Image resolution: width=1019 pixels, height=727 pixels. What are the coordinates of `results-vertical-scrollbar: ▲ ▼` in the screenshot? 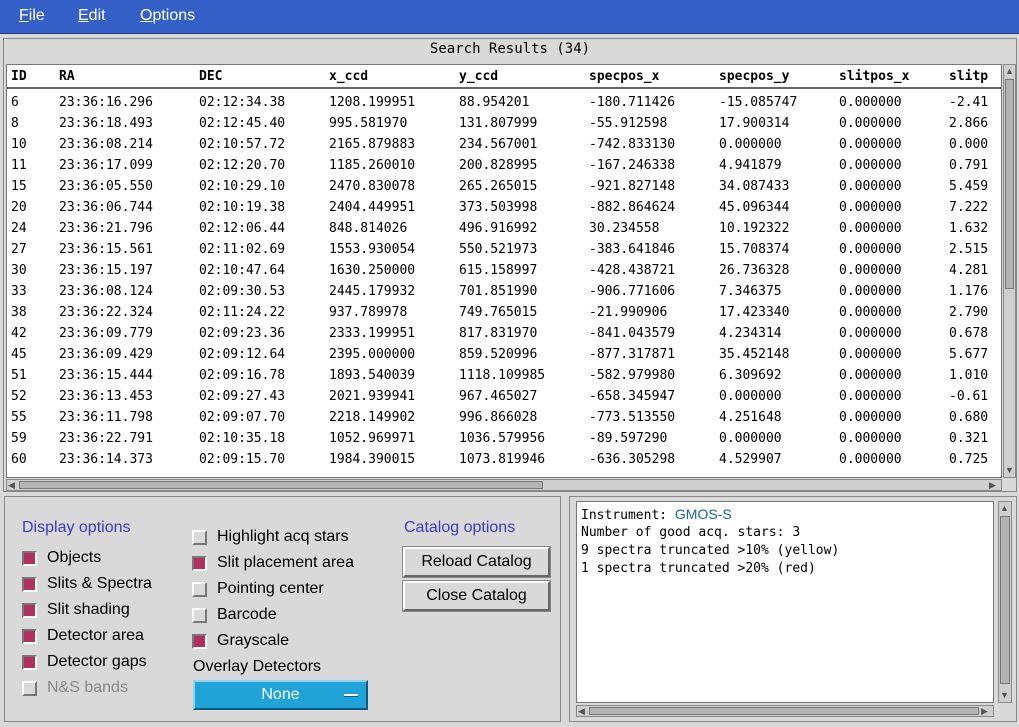 It's located at (1009, 271).